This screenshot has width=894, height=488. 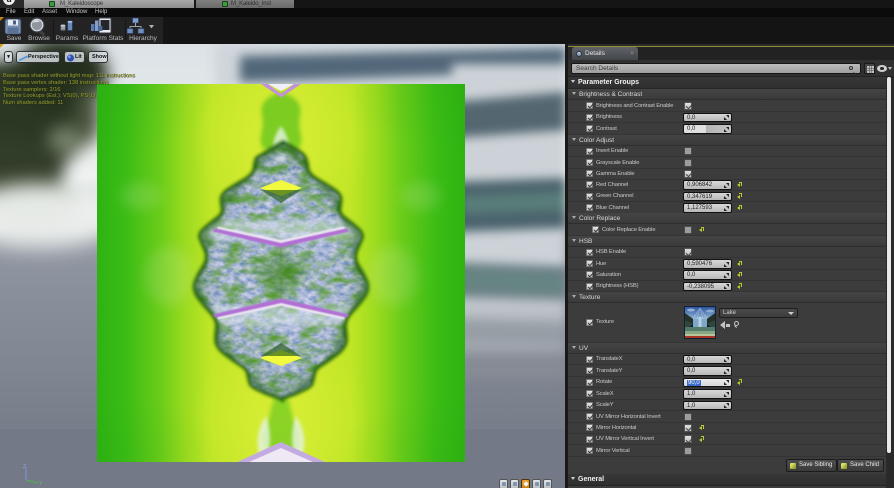 What do you see at coordinates (24, 467) in the screenshot?
I see `svg-text: Z` at bounding box center [24, 467].